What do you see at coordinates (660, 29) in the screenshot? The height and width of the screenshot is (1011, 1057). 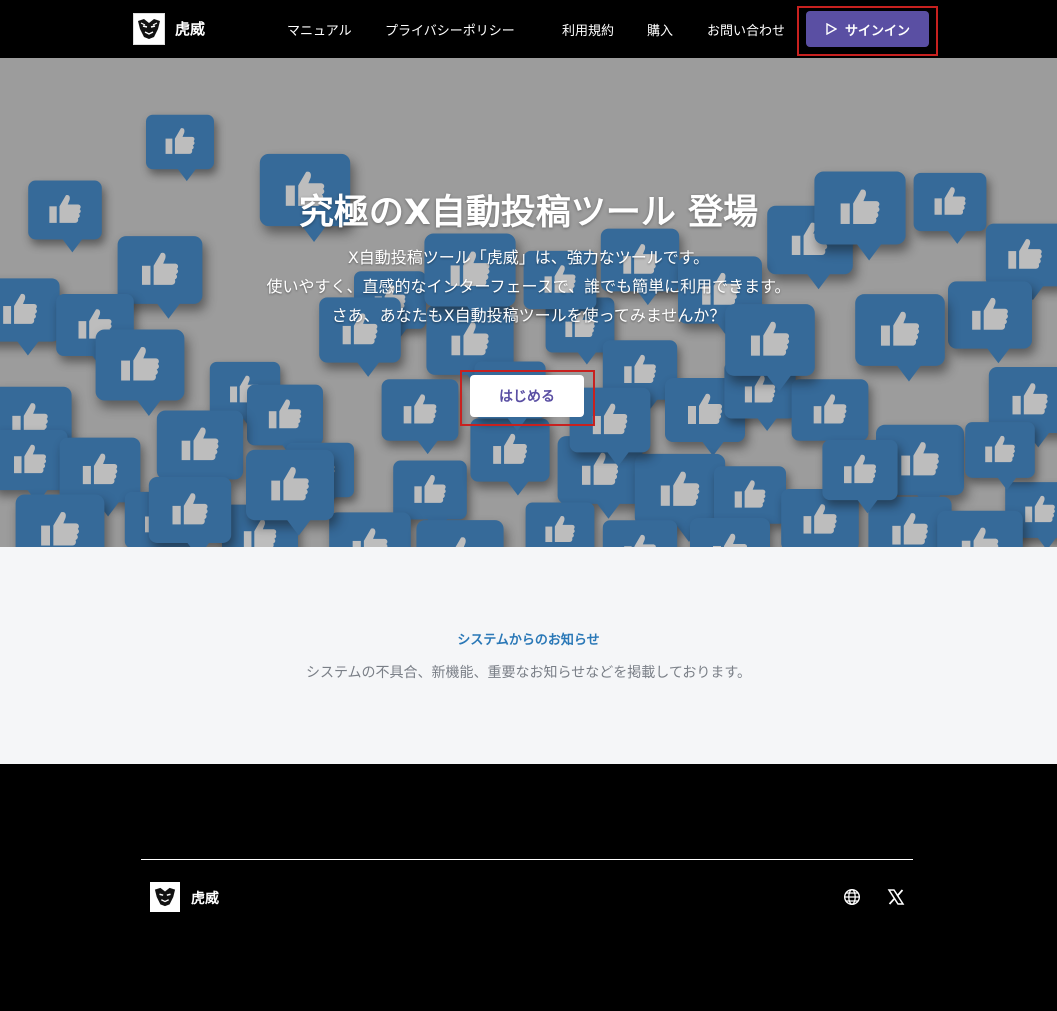 I see `nav-item-purchase: 購入` at bounding box center [660, 29].